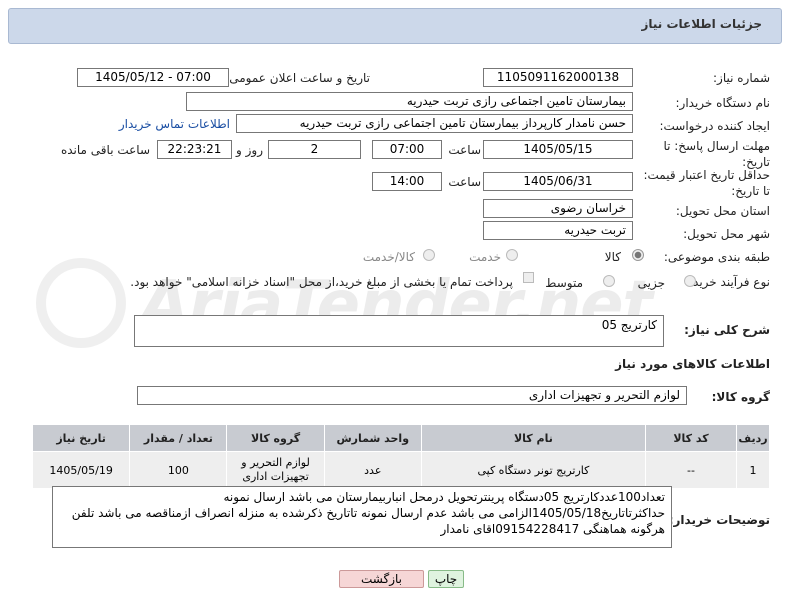 This screenshot has height=606, width=788. Describe the element at coordinates (249, 150) in the screenshot. I see `days-label: روز و` at that location.